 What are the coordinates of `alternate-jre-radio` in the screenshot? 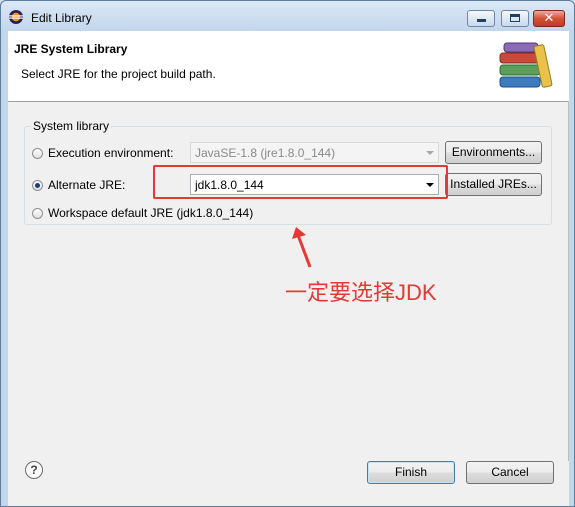 It's located at (37, 185).